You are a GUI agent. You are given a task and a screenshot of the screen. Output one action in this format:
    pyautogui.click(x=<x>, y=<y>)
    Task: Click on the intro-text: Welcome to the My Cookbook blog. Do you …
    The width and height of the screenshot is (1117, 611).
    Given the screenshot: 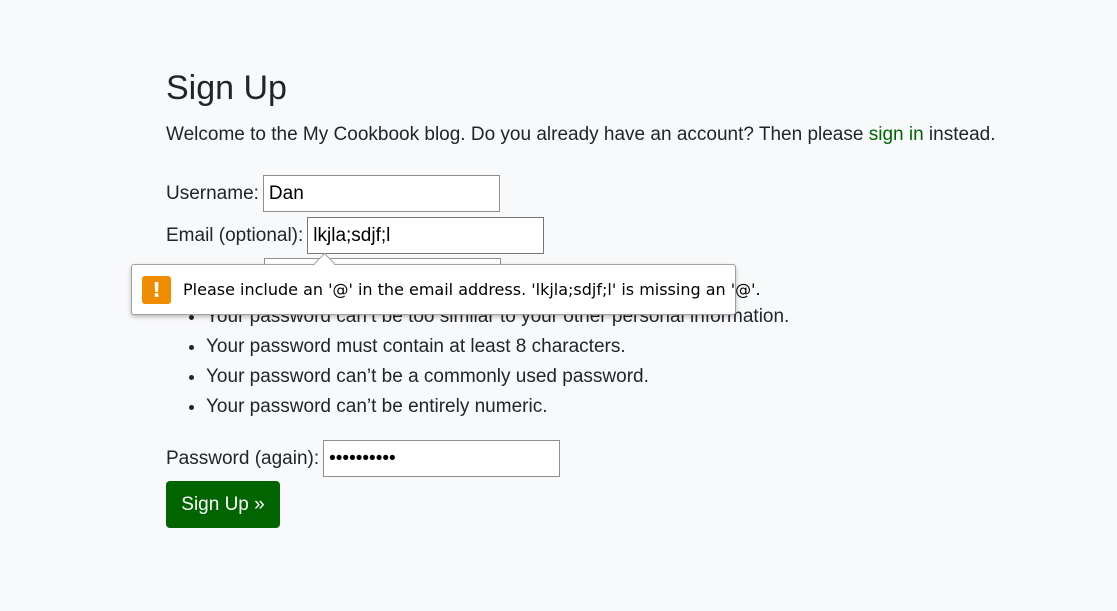 What is the action you would take?
    pyautogui.click(x=580, y=135)
    